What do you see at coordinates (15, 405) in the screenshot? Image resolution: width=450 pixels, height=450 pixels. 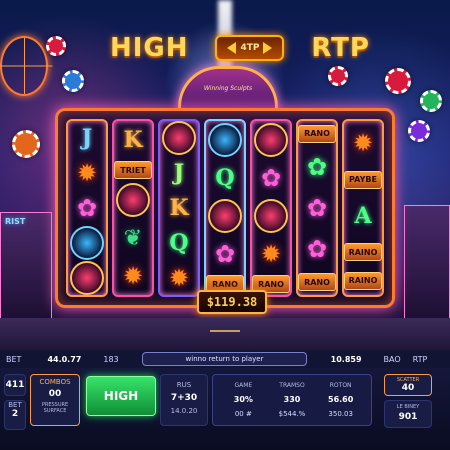 I see `left-box-2-label: BET` at bounding box center [15, 405].